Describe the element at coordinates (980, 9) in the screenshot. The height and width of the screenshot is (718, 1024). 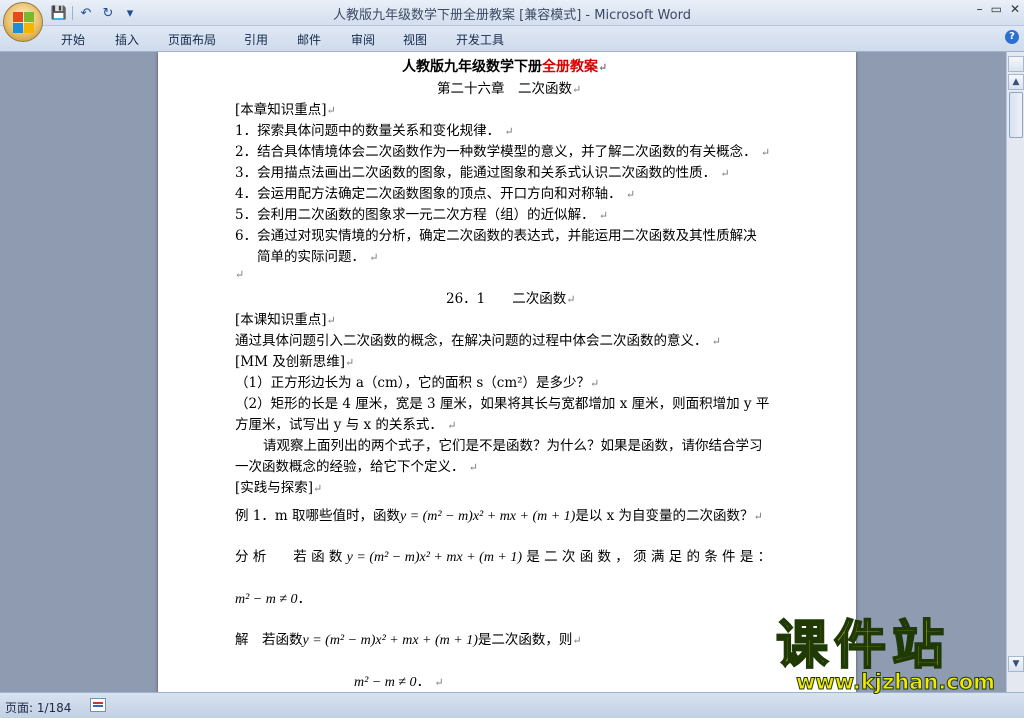
I see `minimize-icon: –` at that location.